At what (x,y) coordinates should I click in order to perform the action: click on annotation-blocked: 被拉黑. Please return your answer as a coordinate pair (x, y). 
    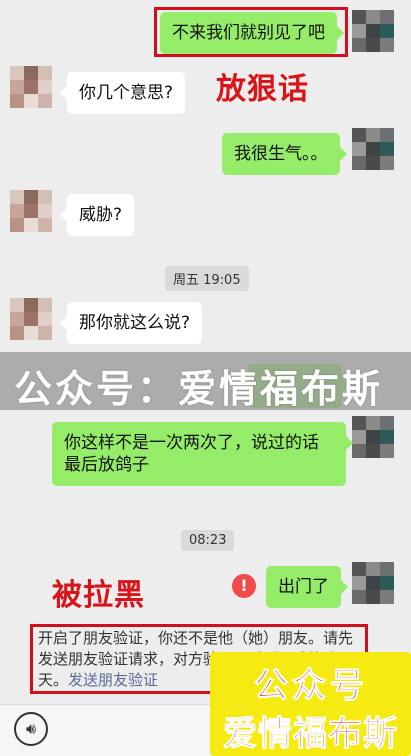
    Looking at the image, I should click on (98, 595).